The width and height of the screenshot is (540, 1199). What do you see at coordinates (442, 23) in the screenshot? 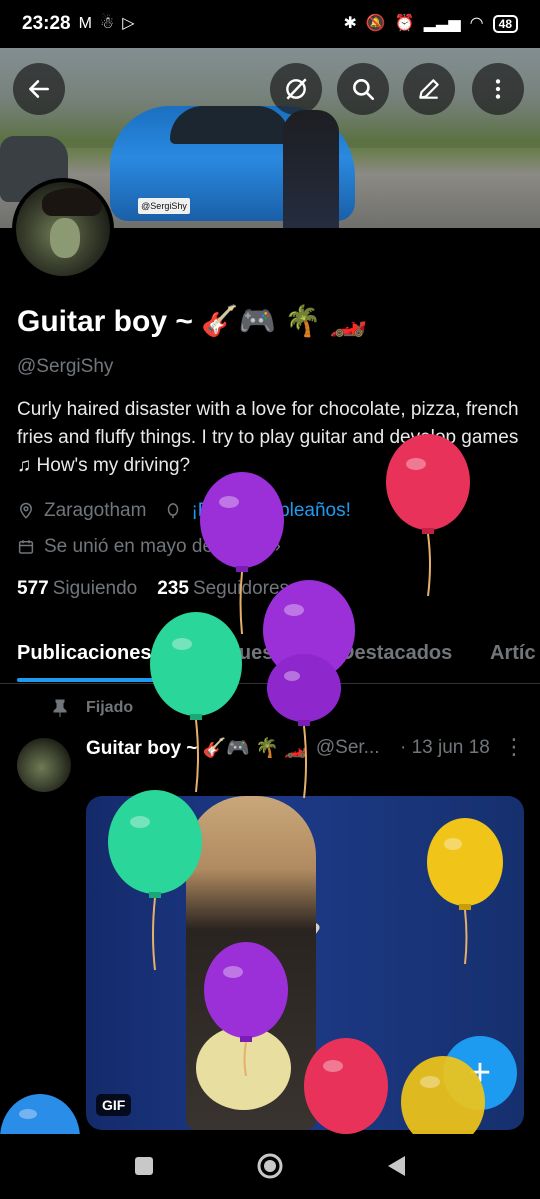
I see `signal-icon: ▂▃▅` at bounding box center [442, 23].